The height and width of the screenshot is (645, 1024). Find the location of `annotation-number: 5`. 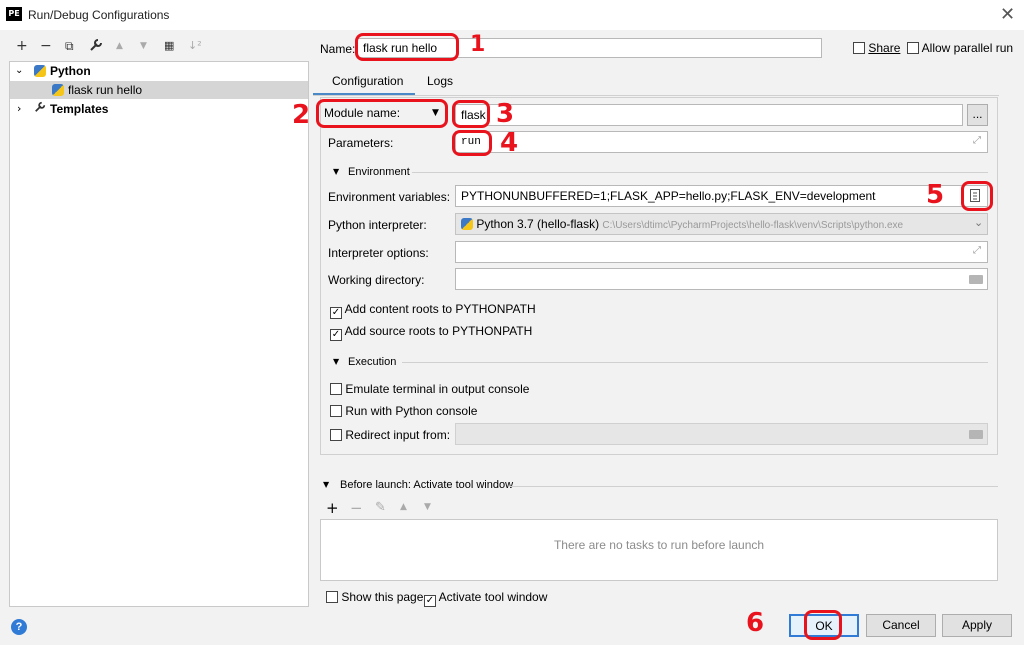

annotation-number: 5 is located at coordinates (935, 195).